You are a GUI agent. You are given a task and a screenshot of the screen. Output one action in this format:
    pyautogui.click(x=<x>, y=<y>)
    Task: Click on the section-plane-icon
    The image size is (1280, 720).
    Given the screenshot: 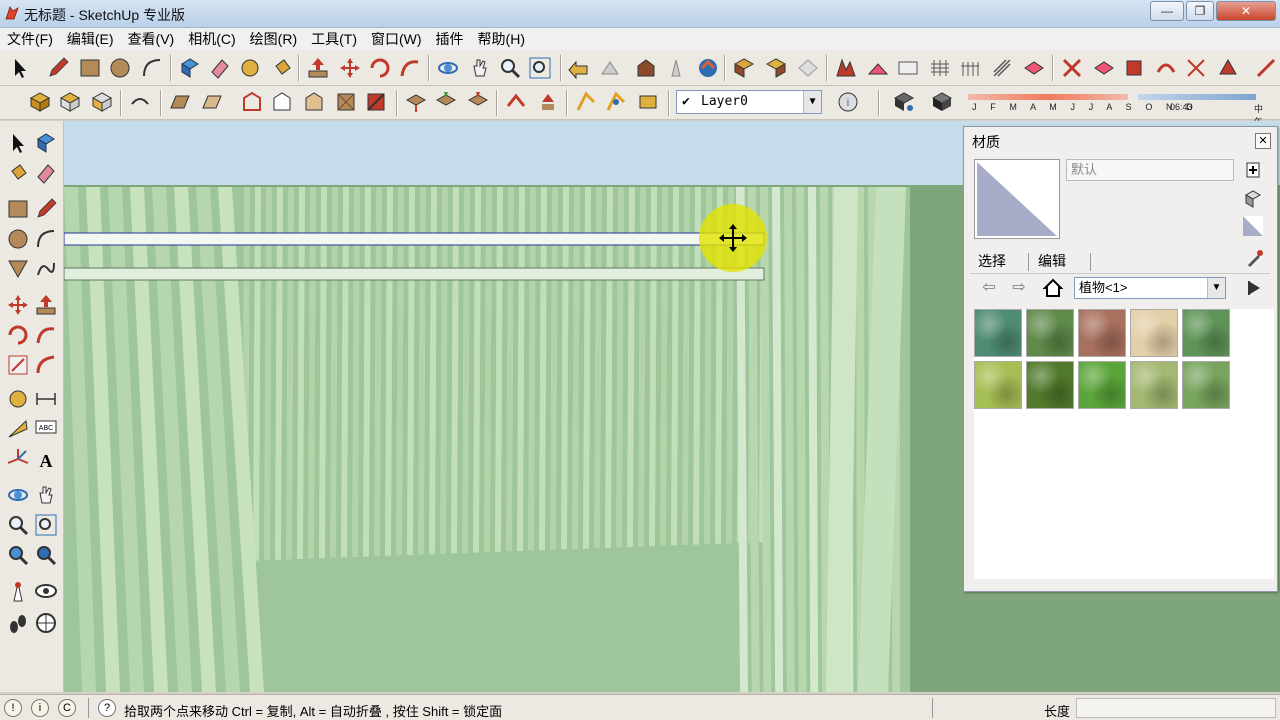 What is the action you would take?
    pyautogui.click(x=46, y=623)
    